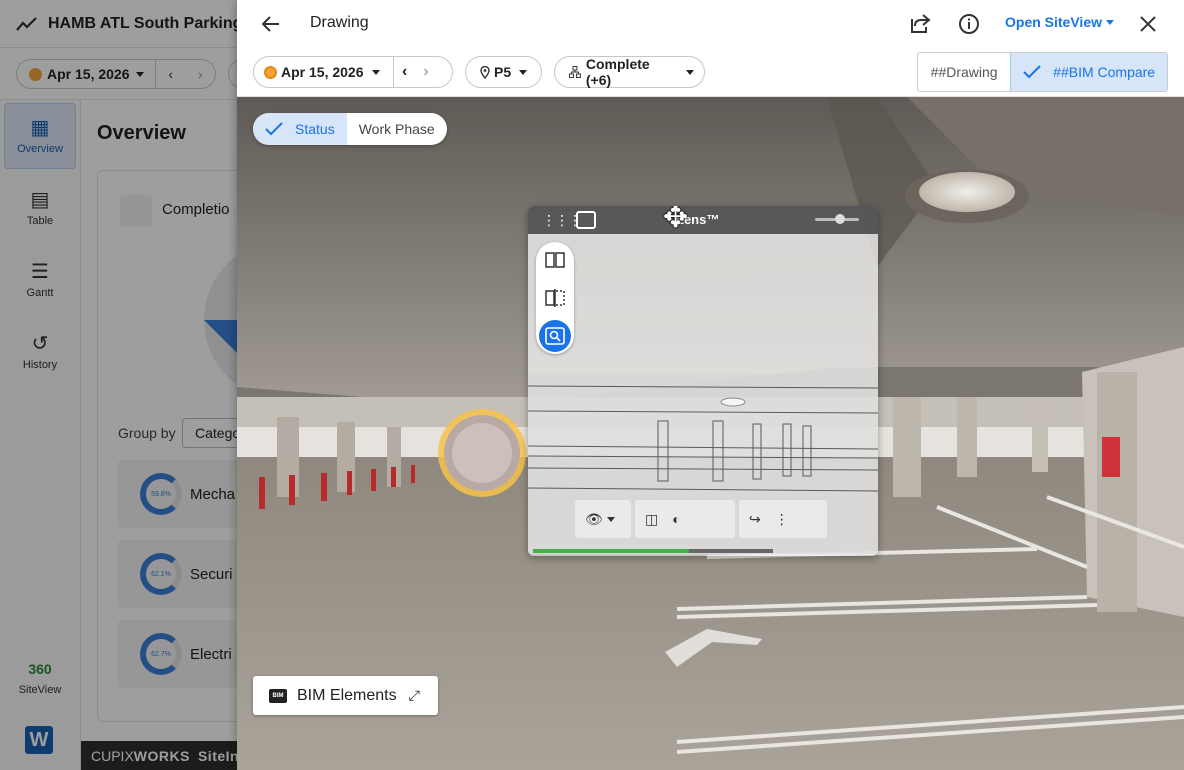  What do you see at coordinates (278, 695) in the screenshot?
I see `bim-icon: BIM` at bounding box center [278, 695].